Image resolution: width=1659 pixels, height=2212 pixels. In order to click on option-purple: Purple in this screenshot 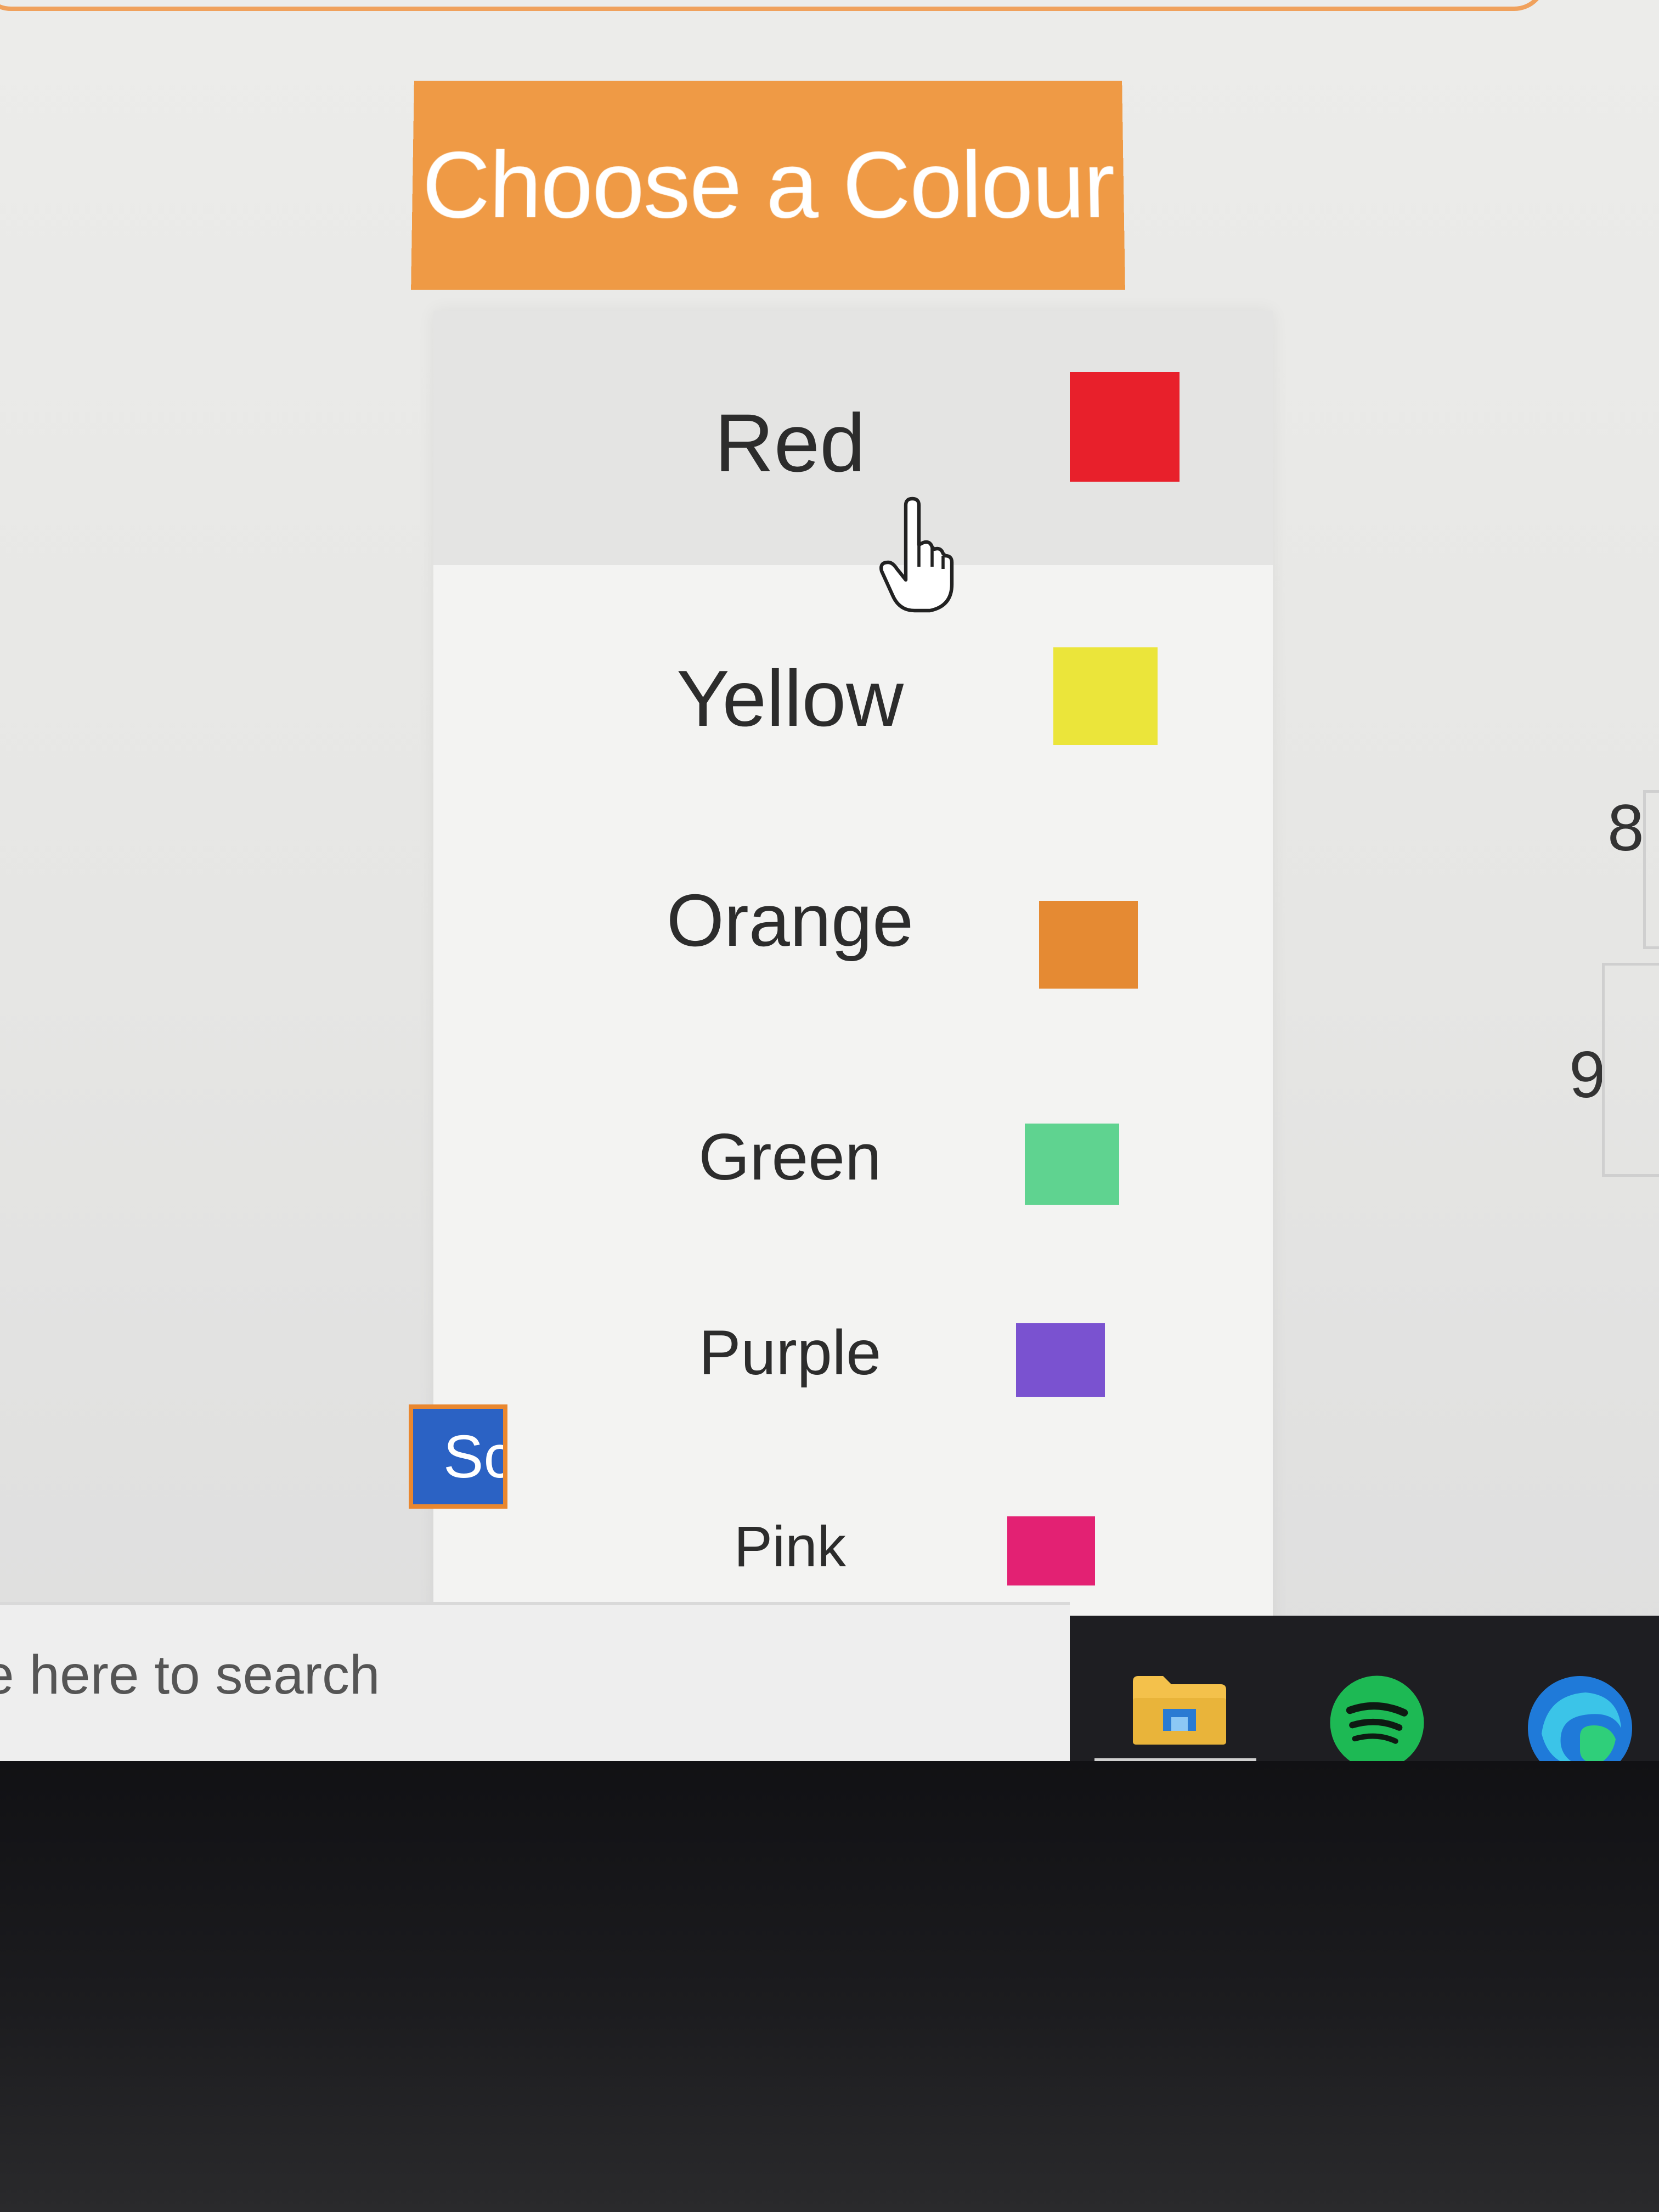, I will do `click(853, 1317)`.